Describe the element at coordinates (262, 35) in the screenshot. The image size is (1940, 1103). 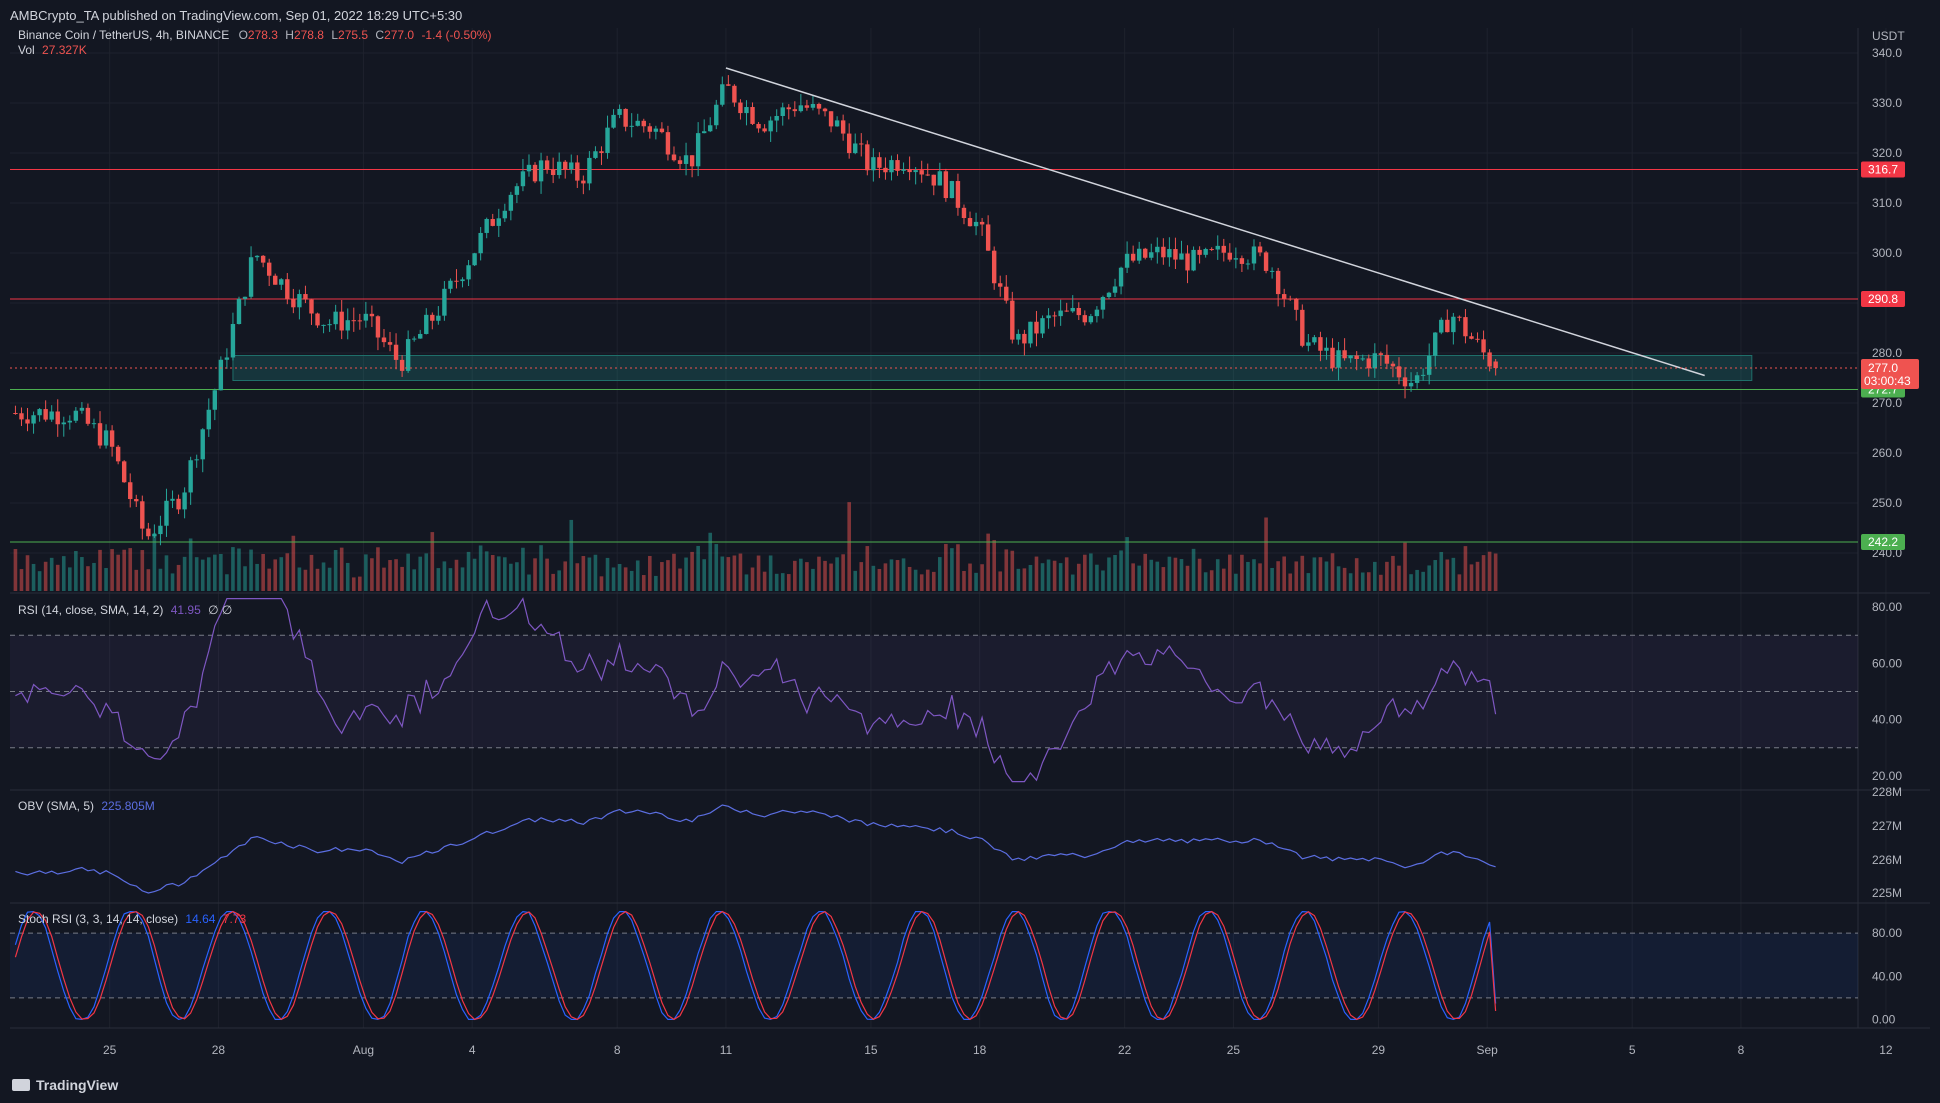
I see `open-value: 278.3` at that location.